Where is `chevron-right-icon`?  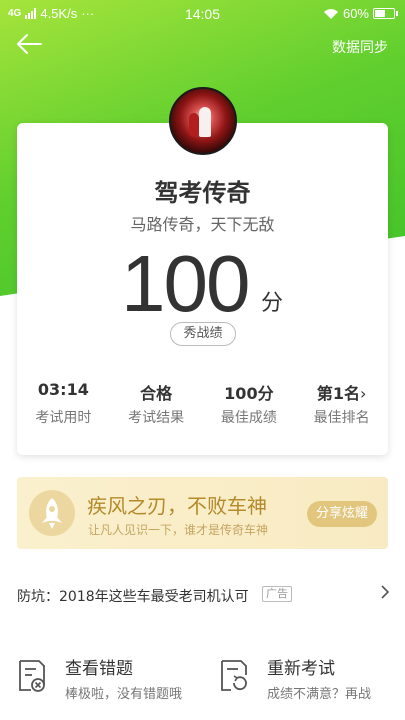
chevron-right-icon is located at coordinates (385, 592).